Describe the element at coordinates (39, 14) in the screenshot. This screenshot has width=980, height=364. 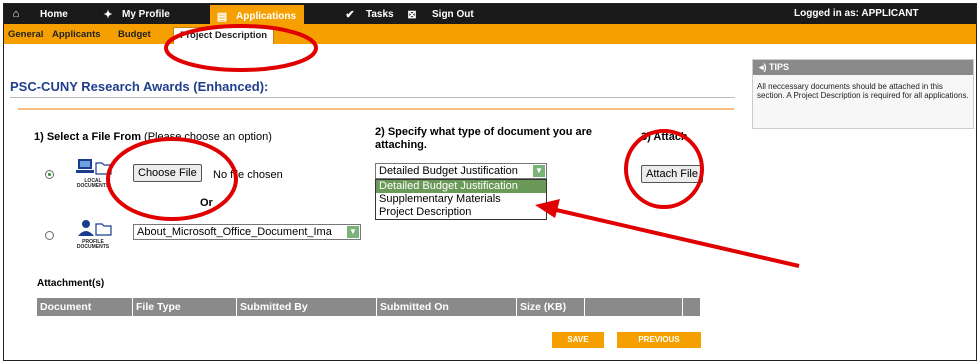
I see `nav-home: ⌂ Home` at that location.